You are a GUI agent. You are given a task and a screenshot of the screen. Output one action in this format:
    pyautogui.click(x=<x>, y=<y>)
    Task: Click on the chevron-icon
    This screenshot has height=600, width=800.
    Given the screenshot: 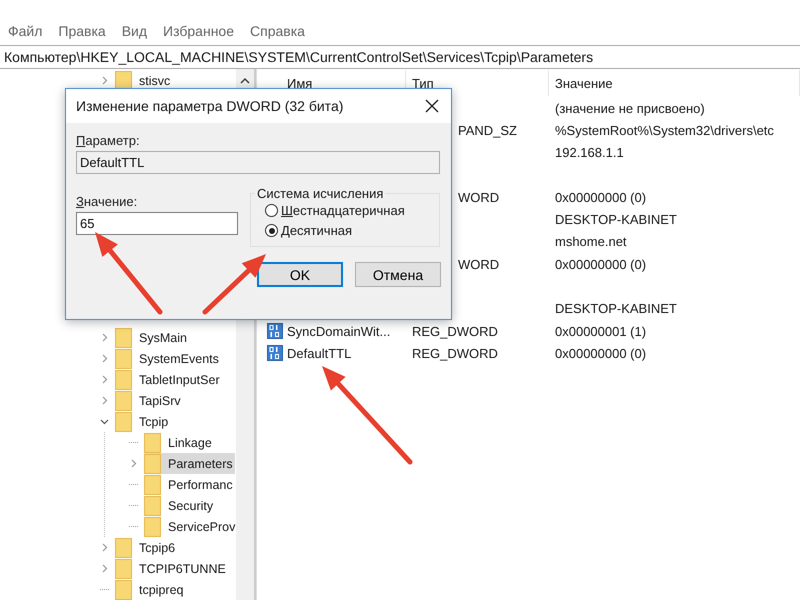 What is the action you would take?
    pyautogui.click(x=104, y=421)
    